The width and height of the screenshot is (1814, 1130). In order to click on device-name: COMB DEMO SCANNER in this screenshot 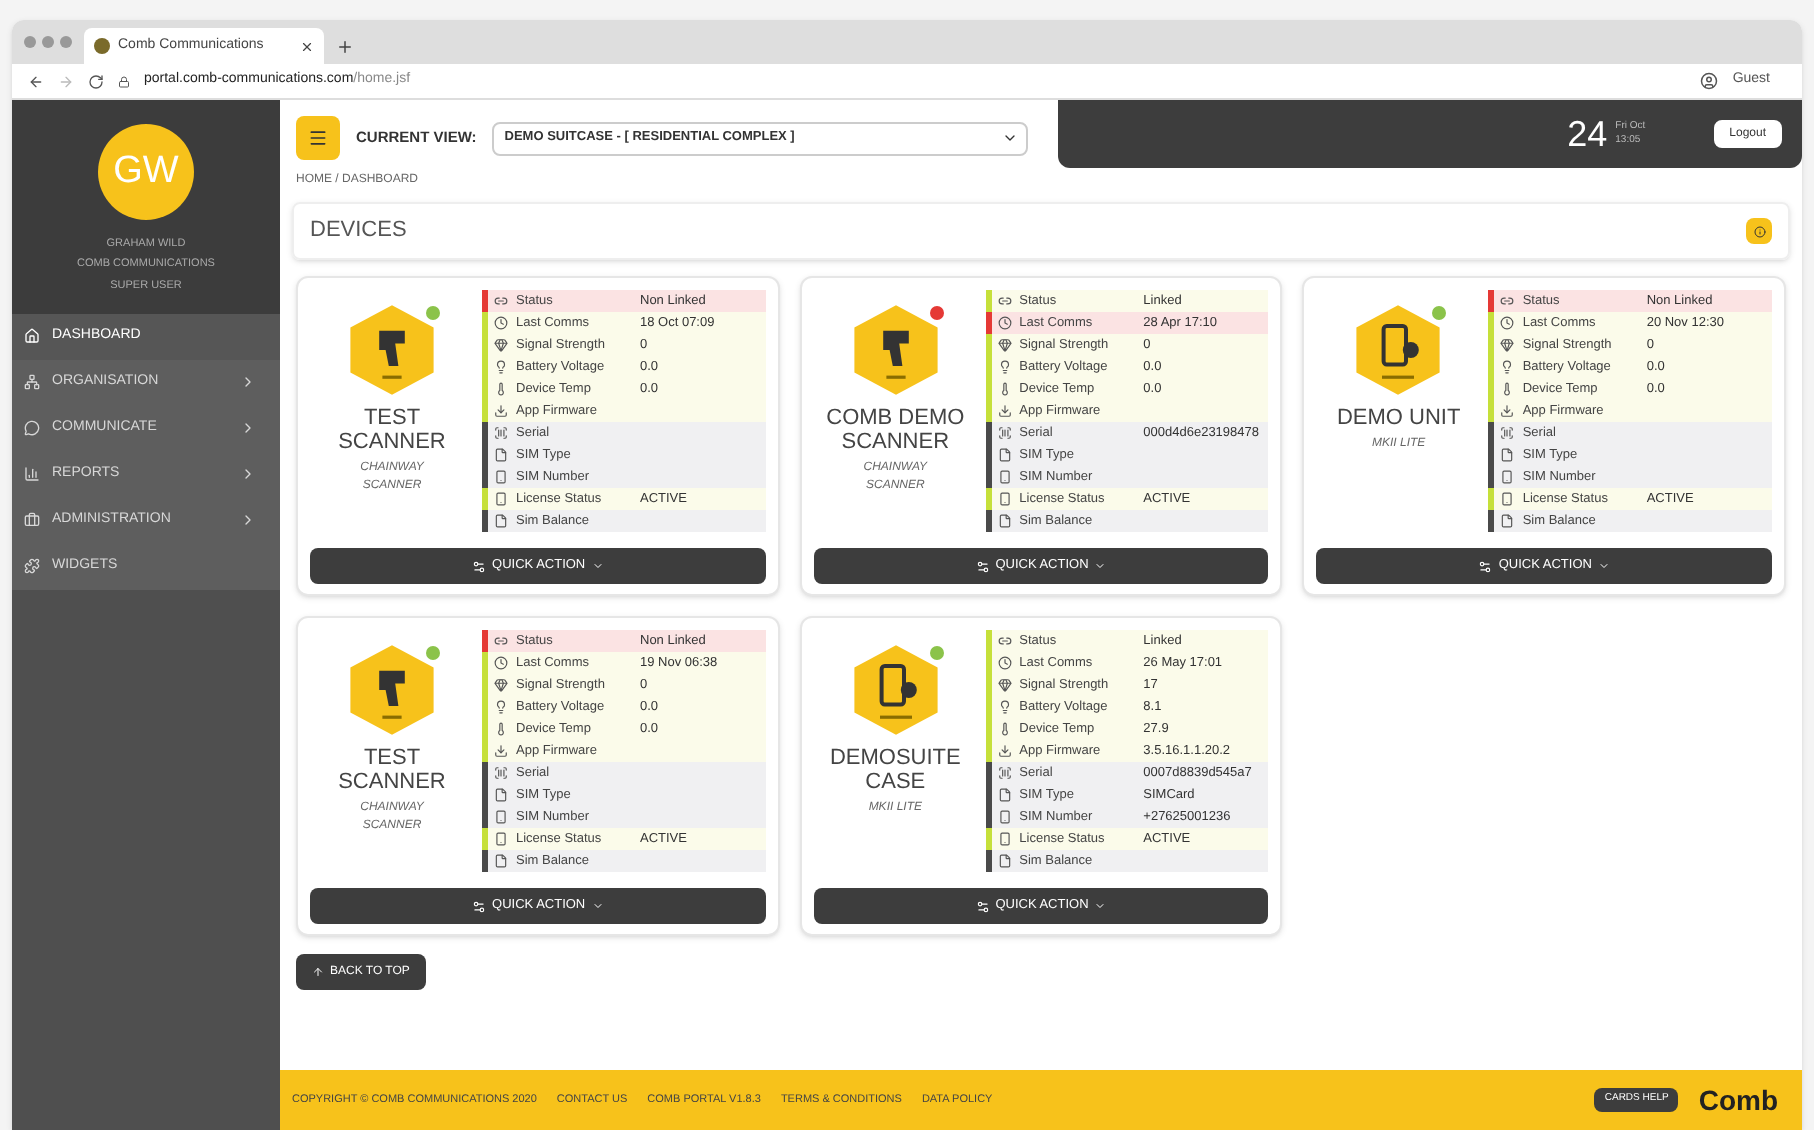, I will do `click(895, 430)`.